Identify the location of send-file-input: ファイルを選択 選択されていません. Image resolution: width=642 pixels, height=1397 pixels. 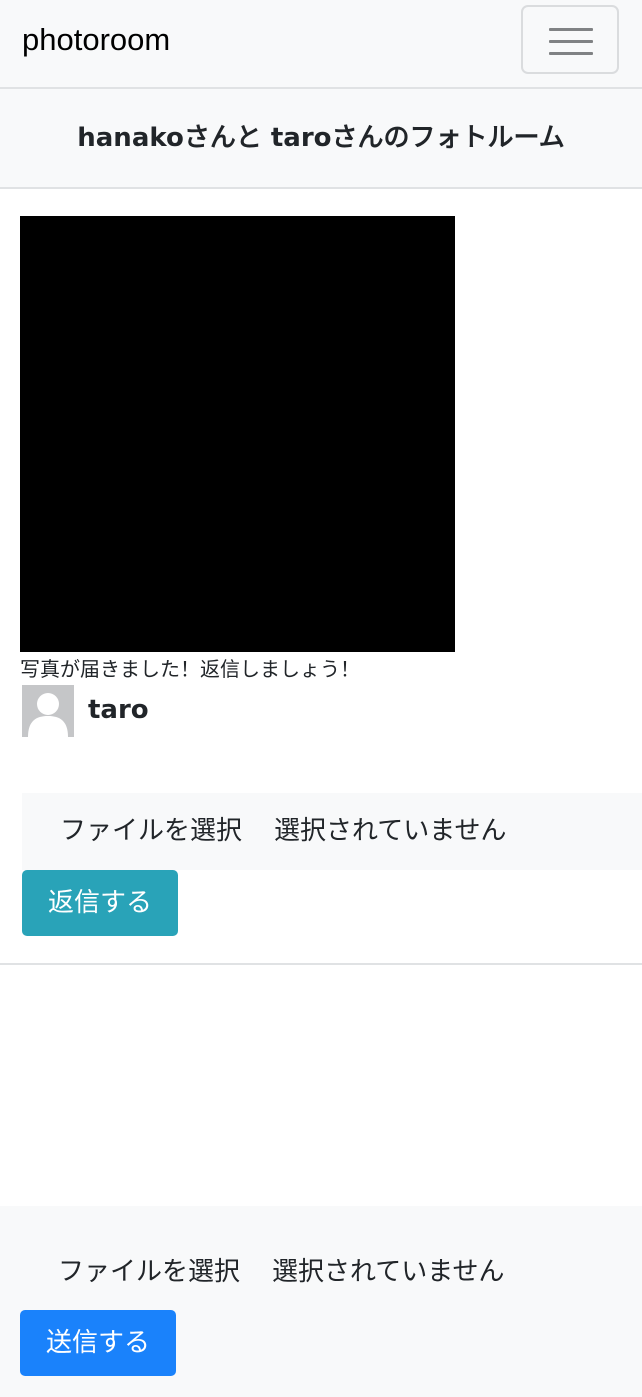
(320, 1272).